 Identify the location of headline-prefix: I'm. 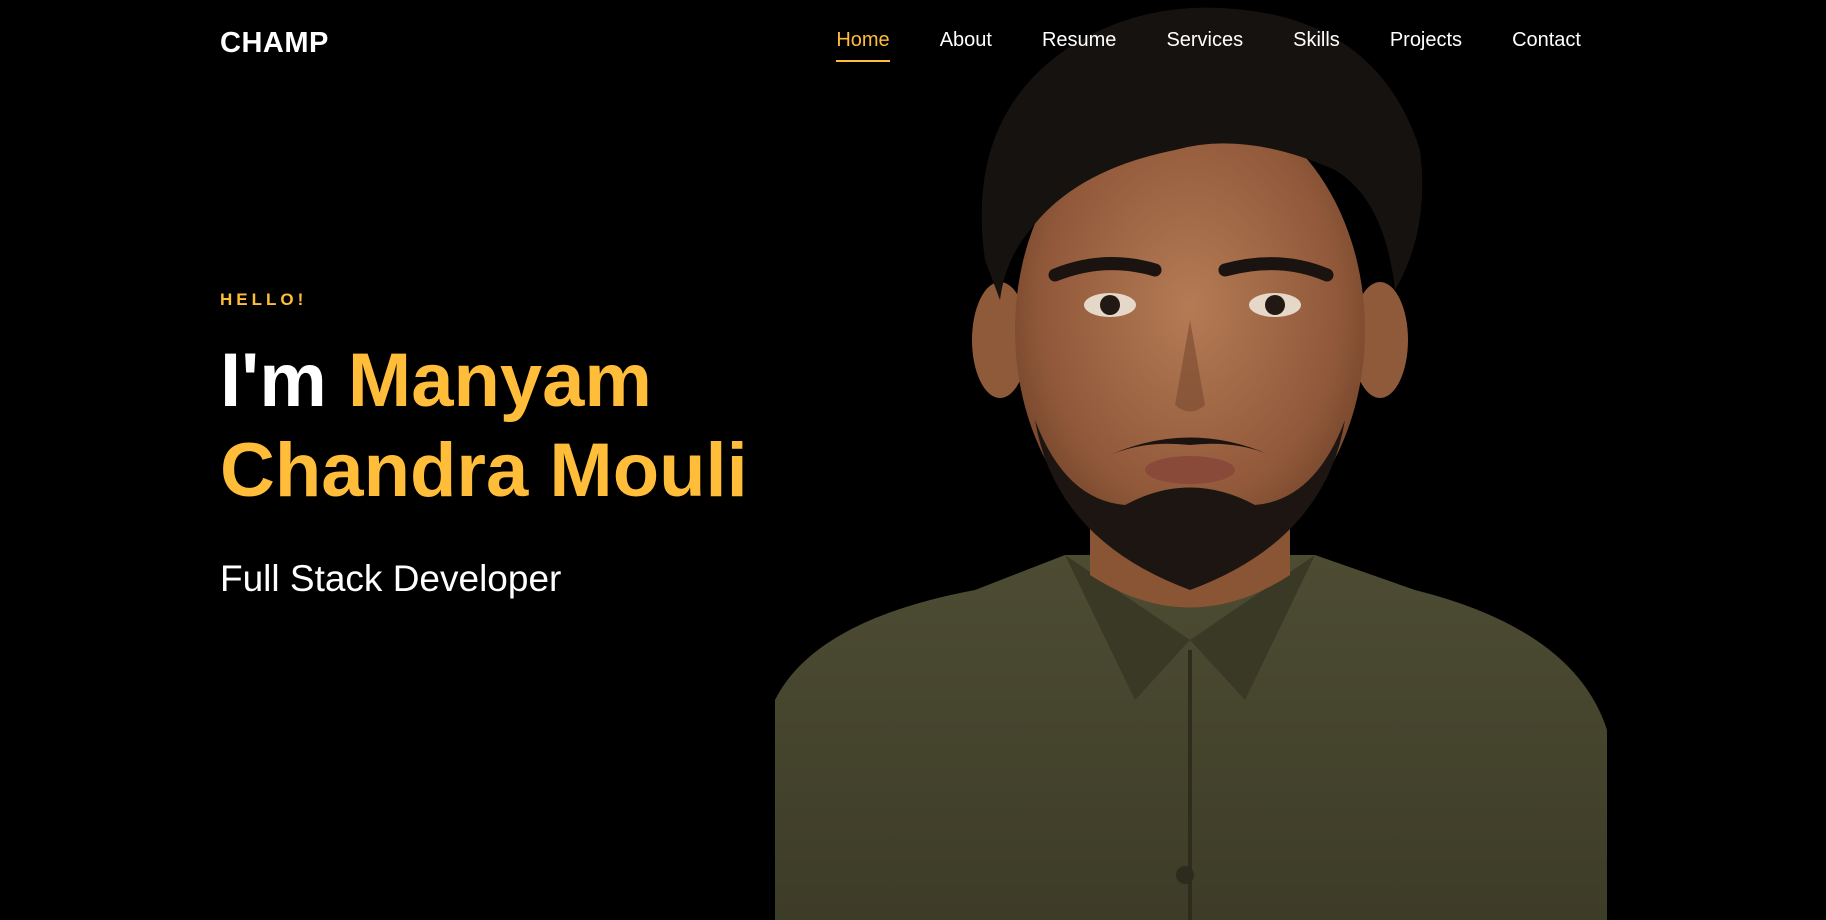
(284, 380).